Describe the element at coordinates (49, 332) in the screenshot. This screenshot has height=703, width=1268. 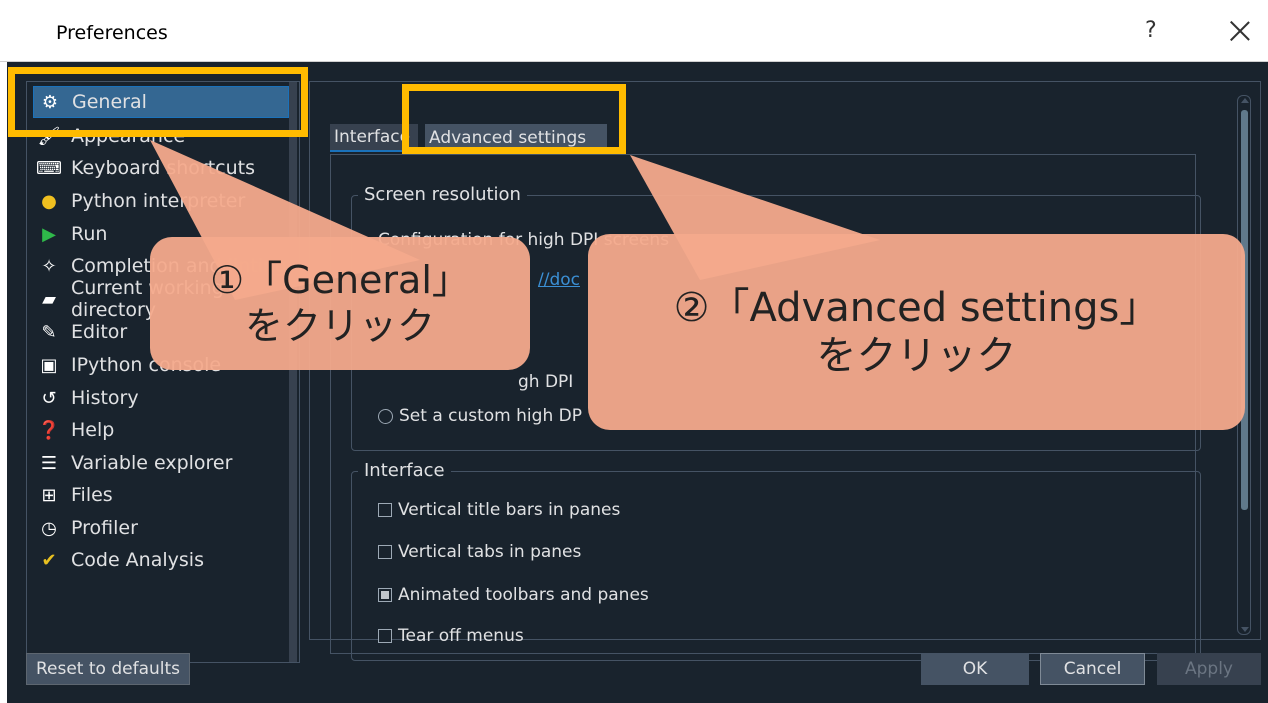
I see `edit-icon: ✎` at that location.